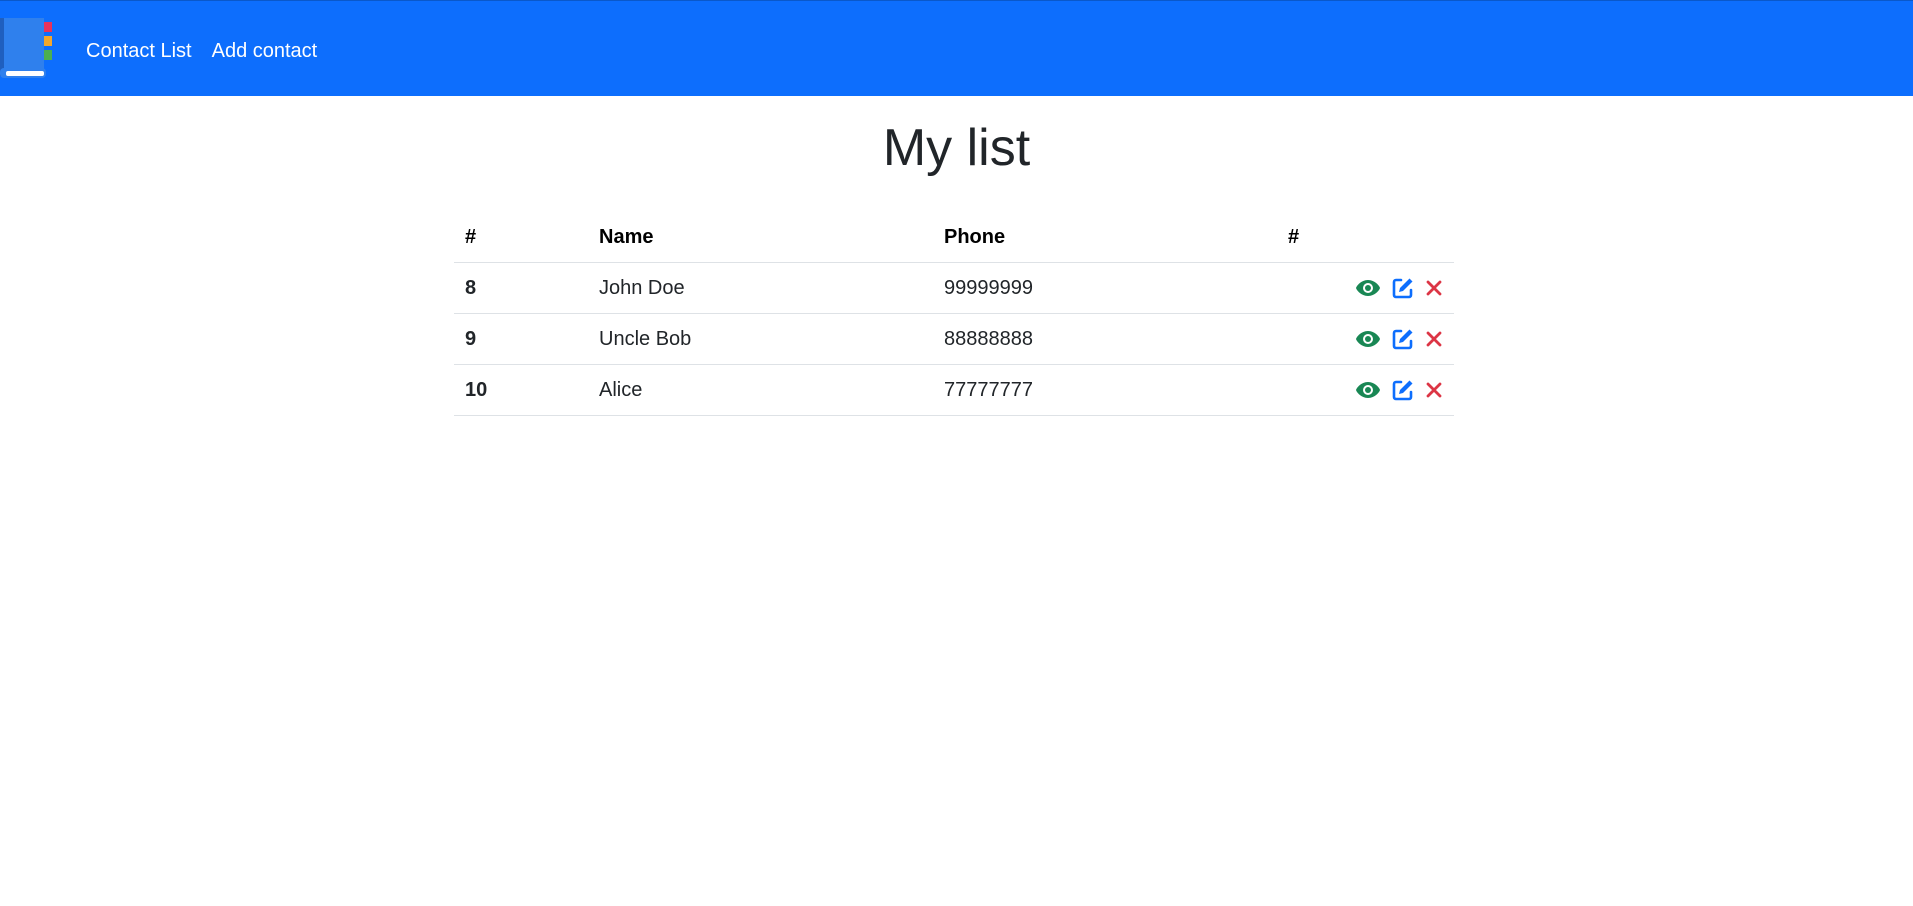 This screenshot has width=1913, height=906. I want to click on header-id: #, so click(521, 237).